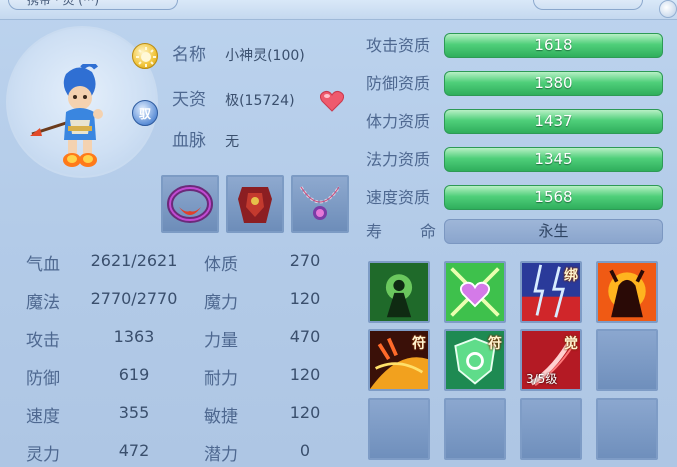  Describe the element at coordinates (374, 231) in the screenshot. I see `life-label-1: 寿` at that location.